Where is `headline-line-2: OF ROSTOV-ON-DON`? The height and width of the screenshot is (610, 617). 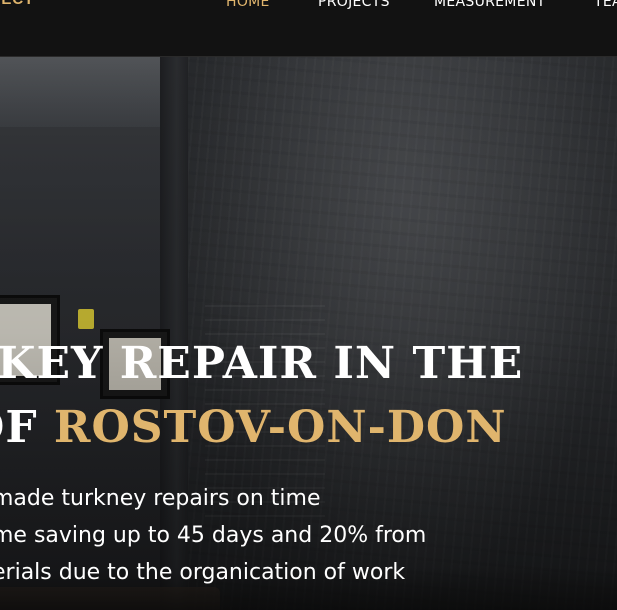
headline-line-2: OF ROSTOV-ON-DON is located at coordinates (253, 427).